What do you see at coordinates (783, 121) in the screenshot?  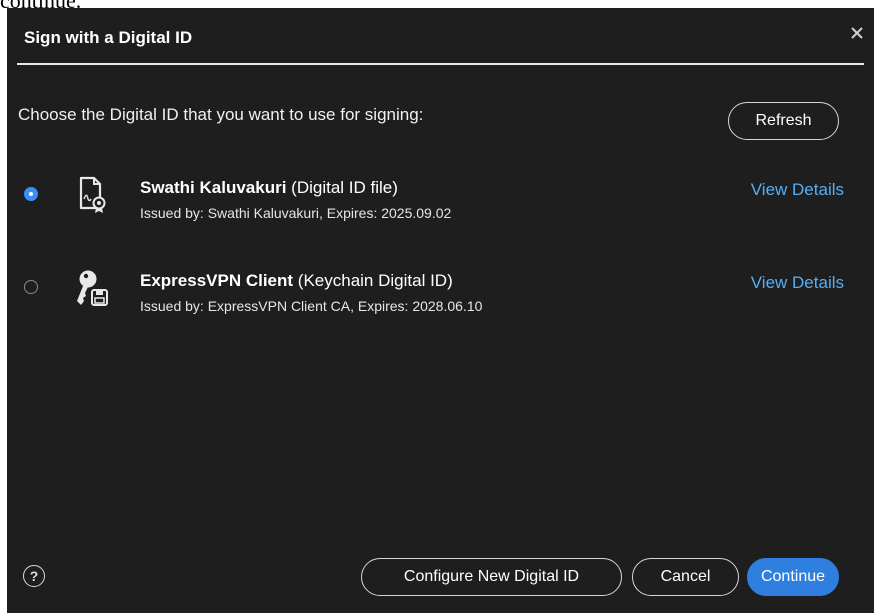 I see `refresh-button: Refresh` at bounding box center [783, 121].